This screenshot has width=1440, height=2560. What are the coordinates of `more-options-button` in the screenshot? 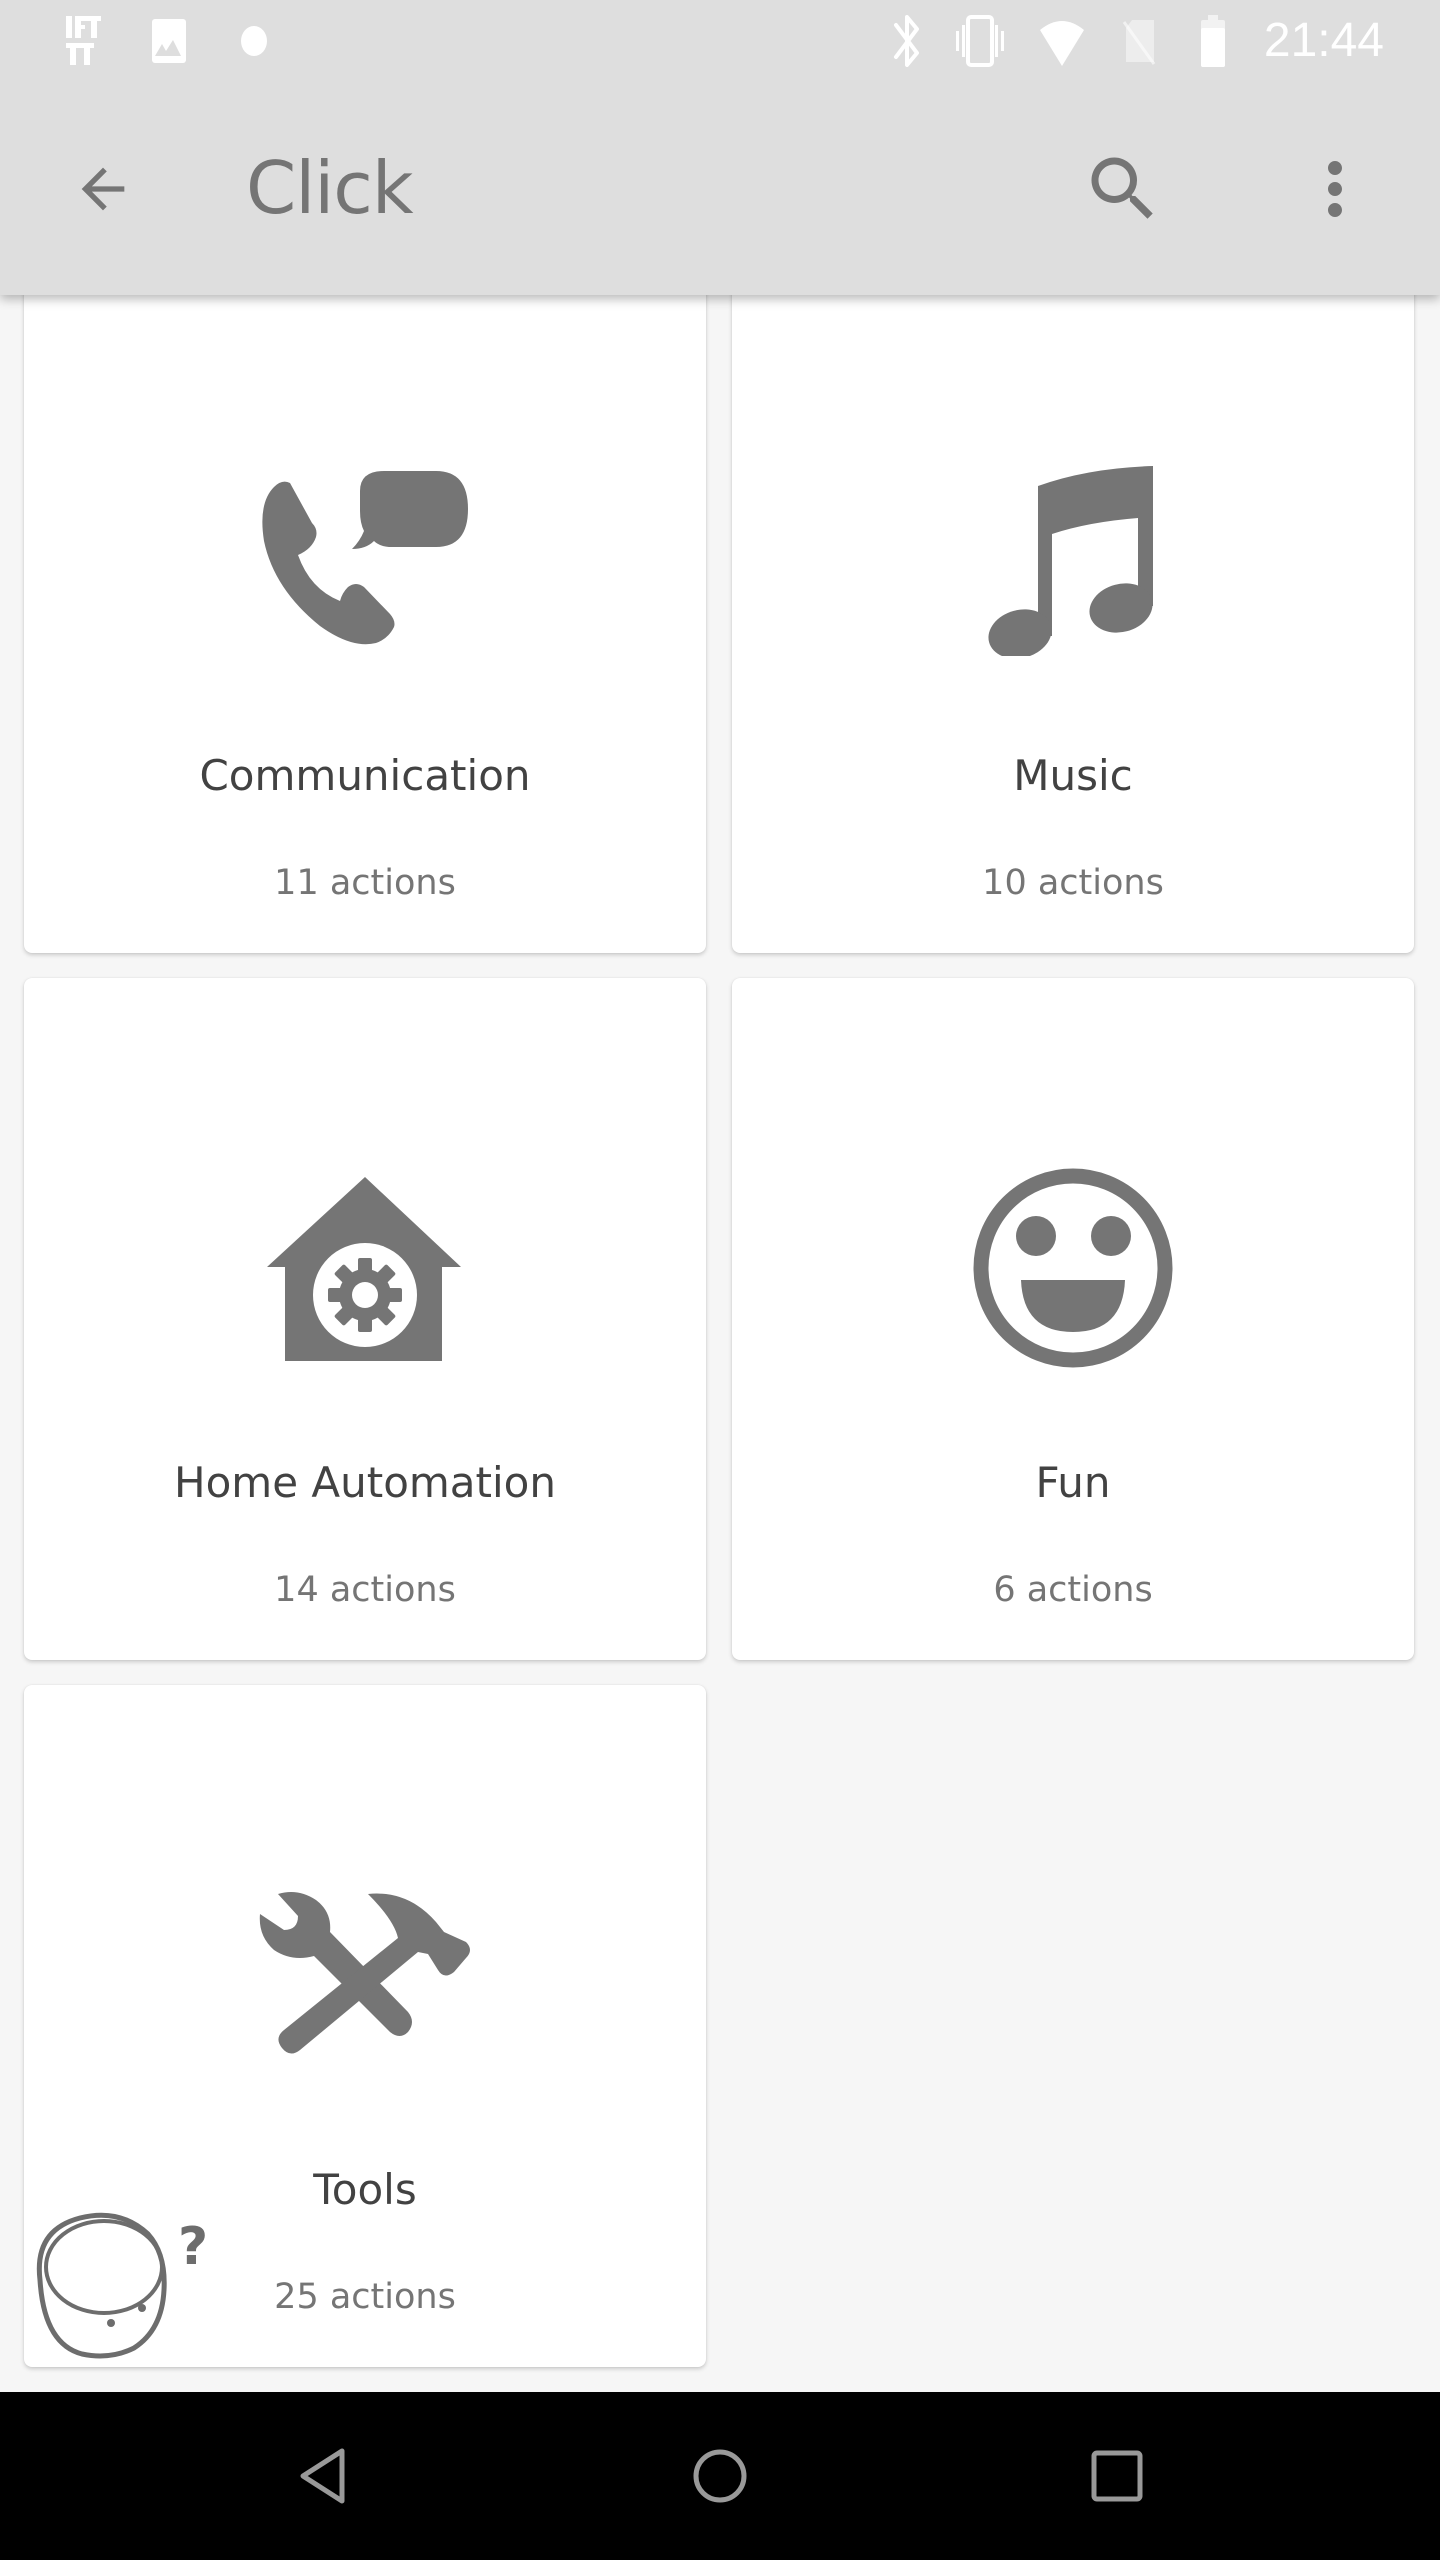 It's located at (1335, 188).